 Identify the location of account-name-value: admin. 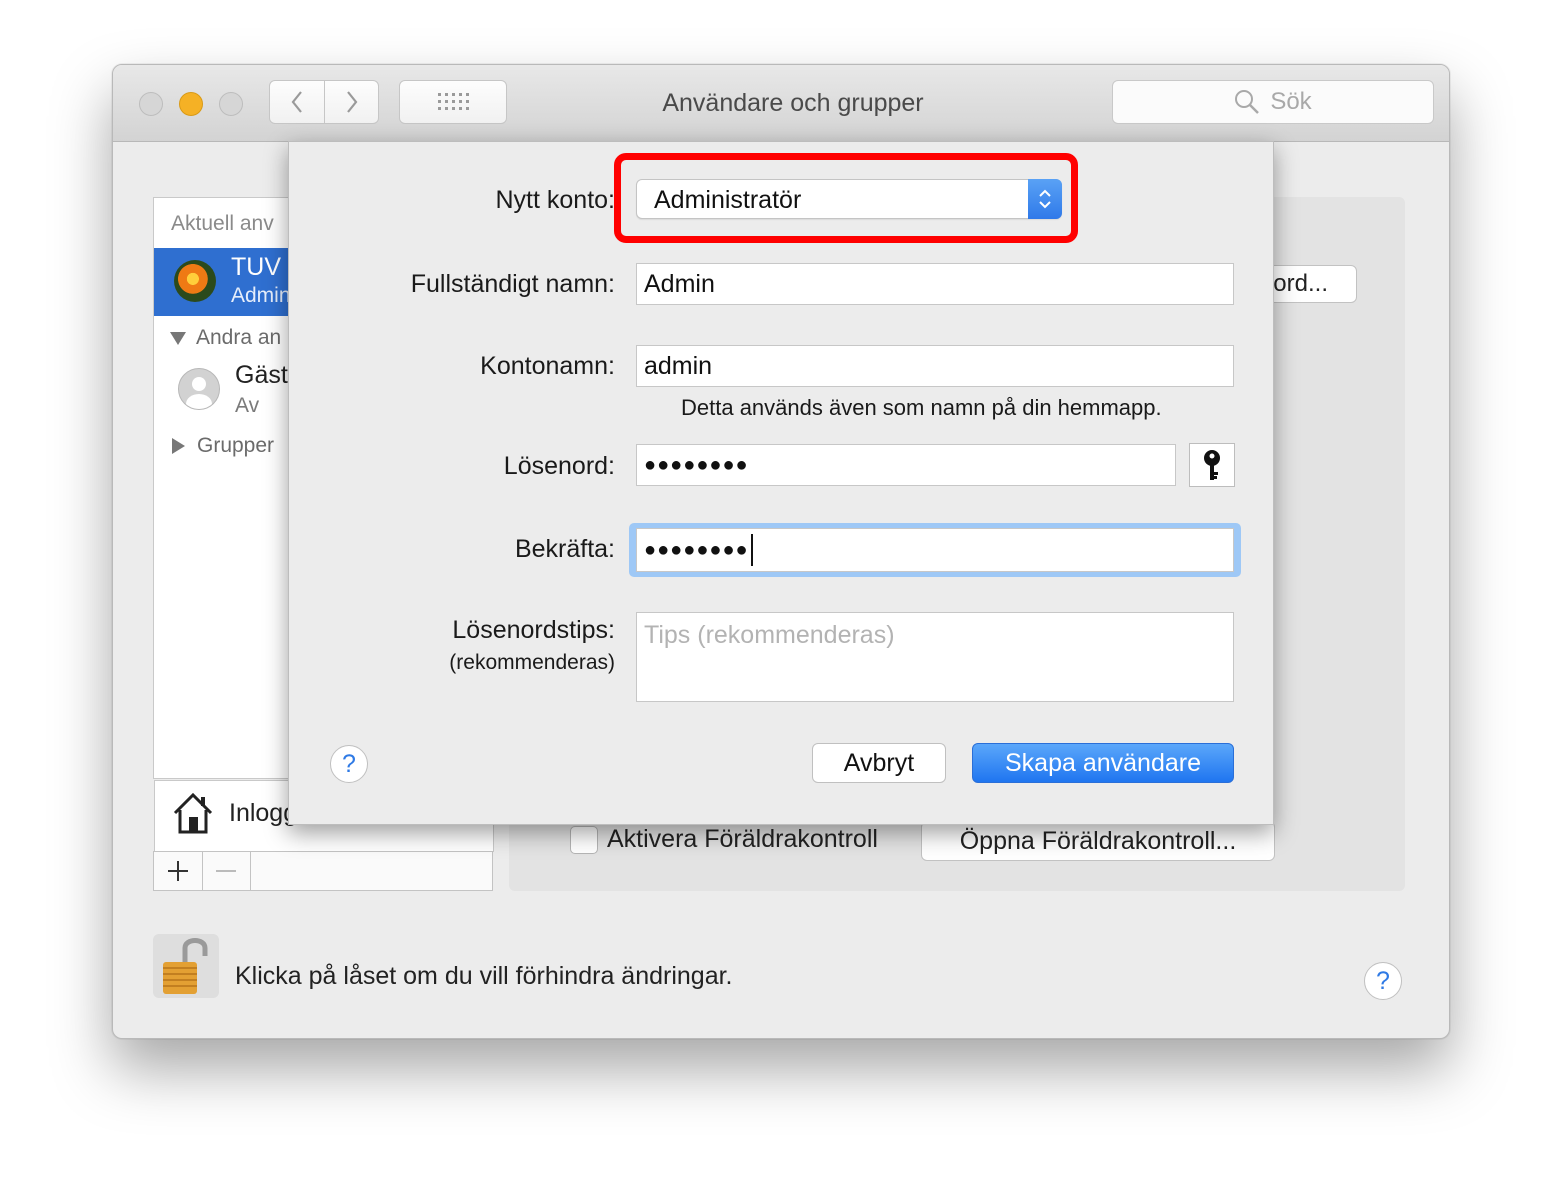
(678, 365).